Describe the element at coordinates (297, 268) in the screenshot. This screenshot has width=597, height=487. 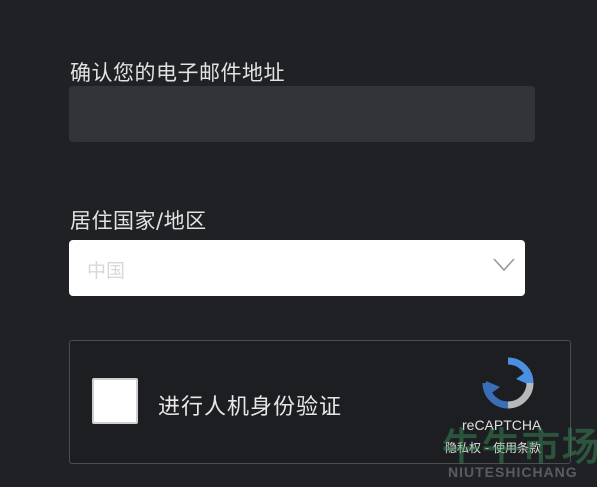
I see `country-select: 中国` at that location.